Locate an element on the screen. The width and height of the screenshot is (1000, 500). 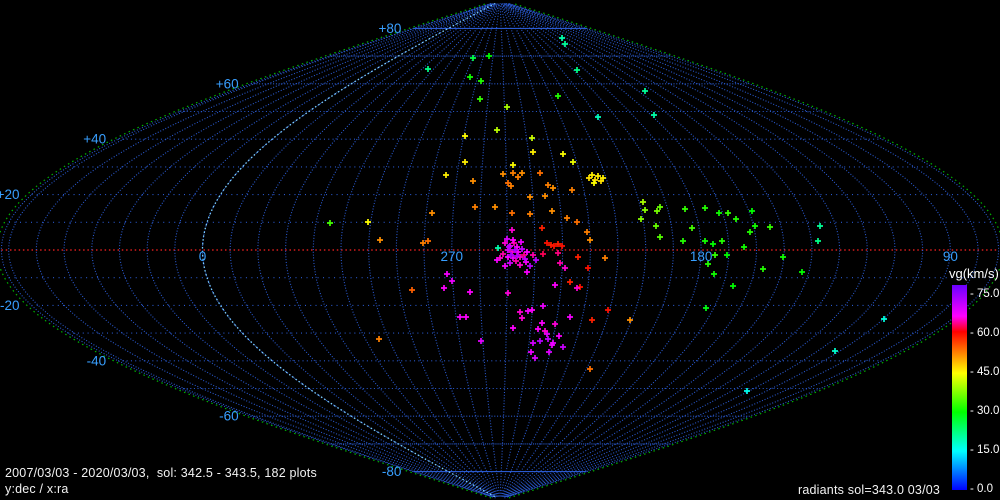
dec-axis-label: -60 is located at coordinates (229, 416).